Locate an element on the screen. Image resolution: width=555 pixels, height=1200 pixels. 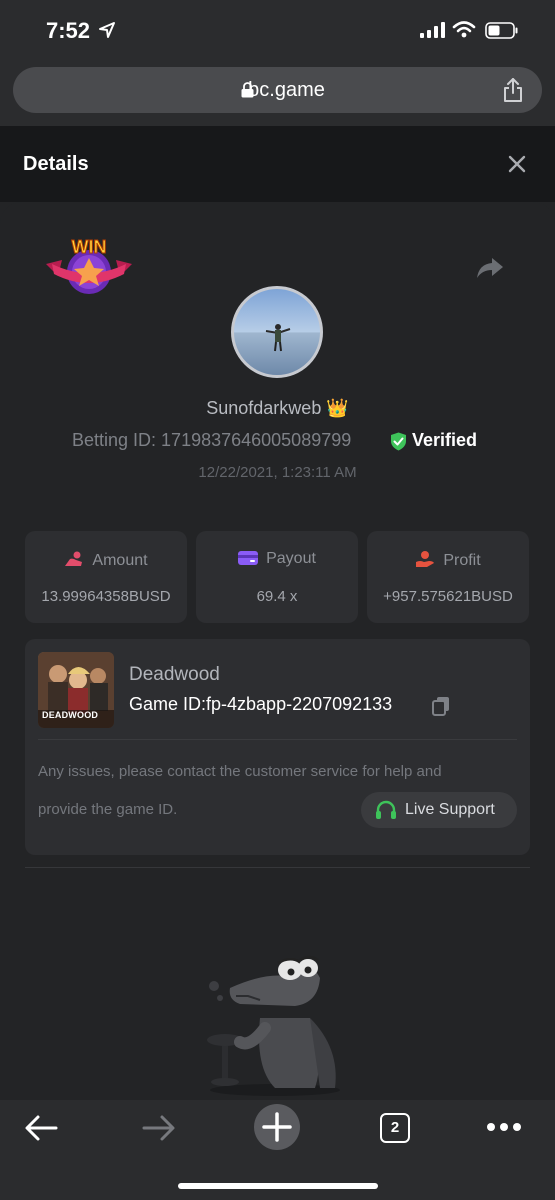
verified-badge: Verified is located at coordinates (433, 440).